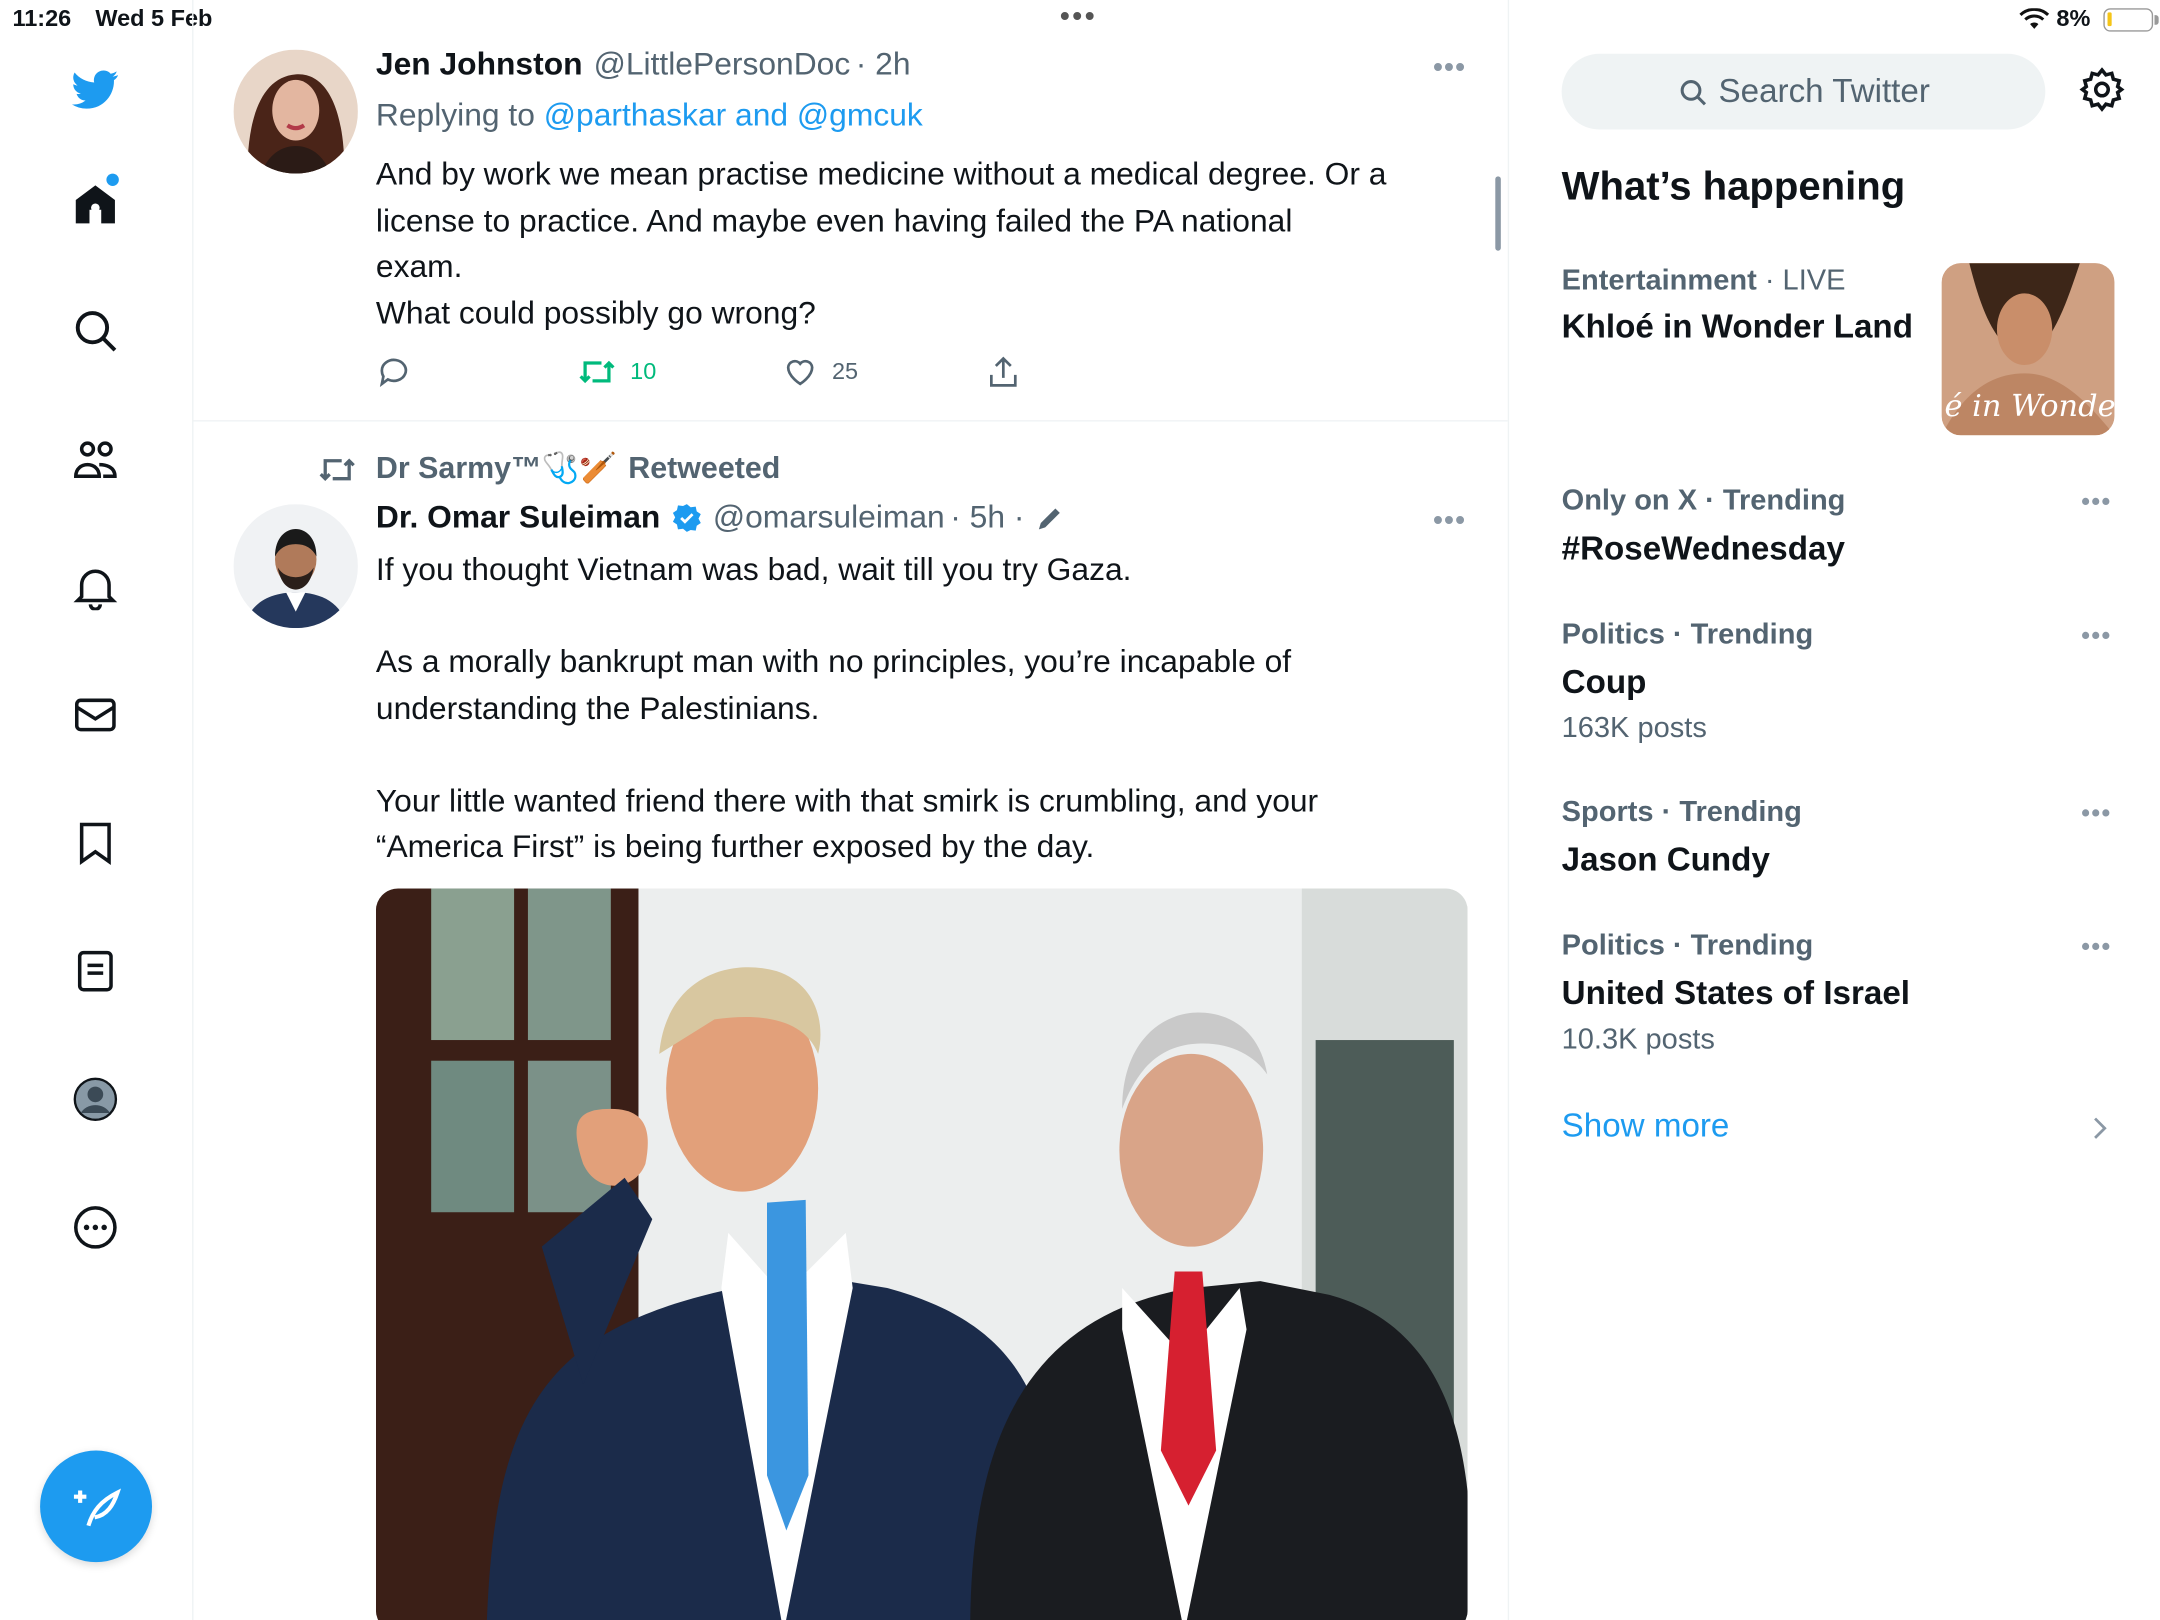 Image resolution: width=2160 pixels, height=1620 pixels. I want to click on whats-happening-title: What’s happening, so click(1733, 187).